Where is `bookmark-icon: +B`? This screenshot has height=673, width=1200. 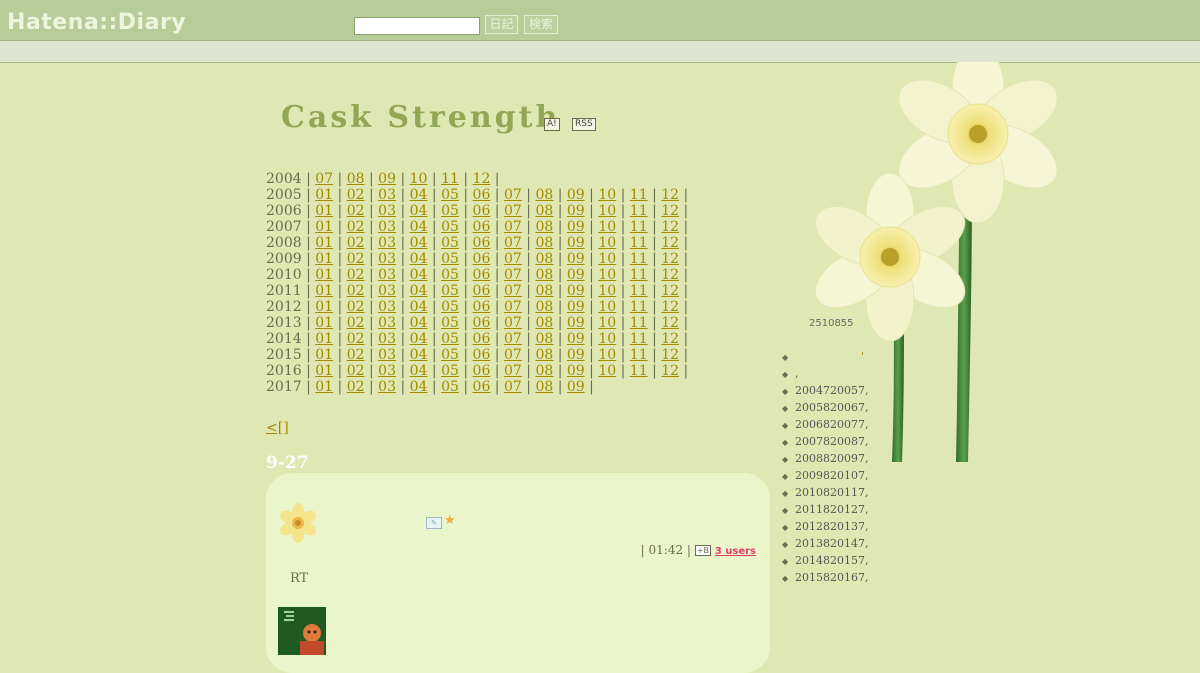 bookmark-icon: +B is located at coordinates (702, 550).